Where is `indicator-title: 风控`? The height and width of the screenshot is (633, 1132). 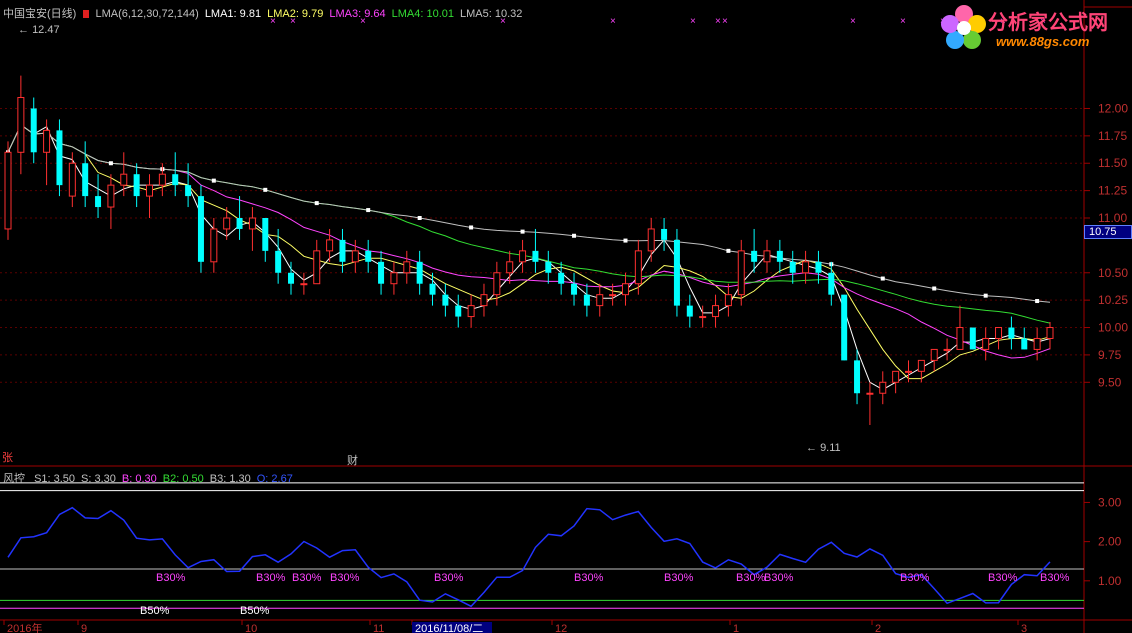
indicator-title: 风控 is located at coordinates (14, 479).